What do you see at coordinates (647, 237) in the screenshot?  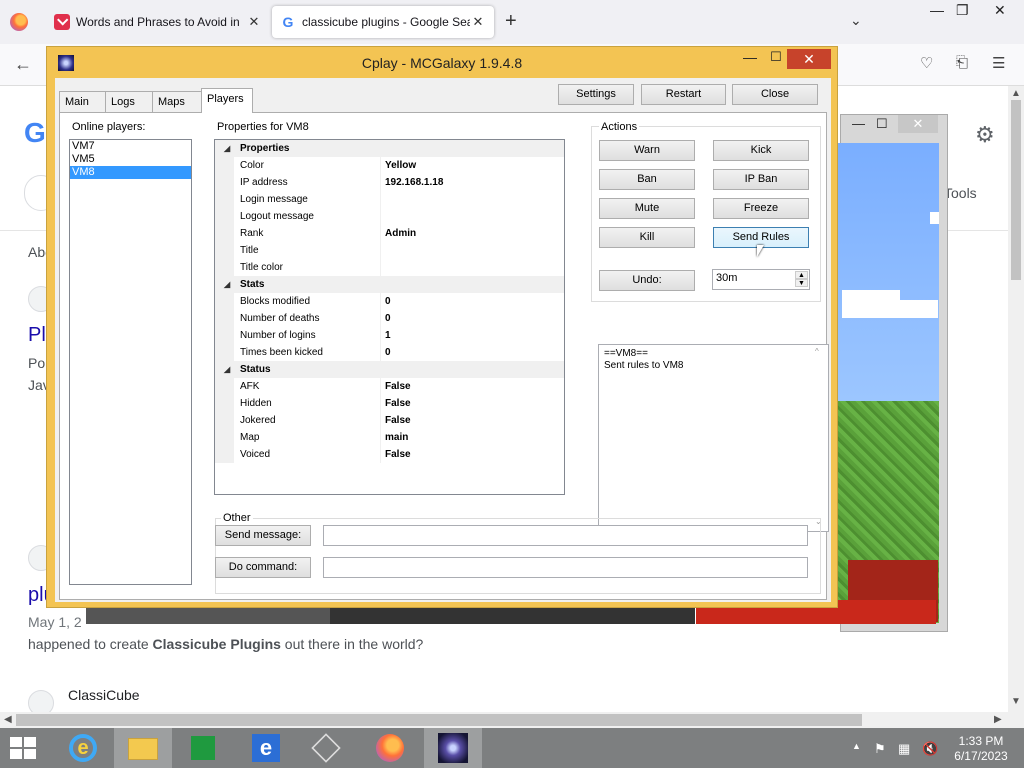 I see `kill-button: Kill` at bounding box center [647, 237].